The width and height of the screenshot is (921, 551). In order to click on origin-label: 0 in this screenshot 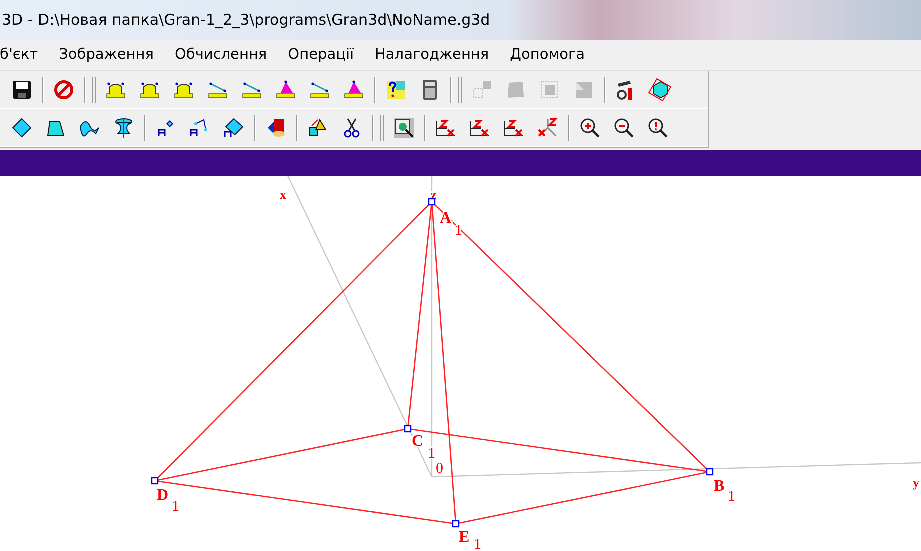, I will do `click(440, 469)`.